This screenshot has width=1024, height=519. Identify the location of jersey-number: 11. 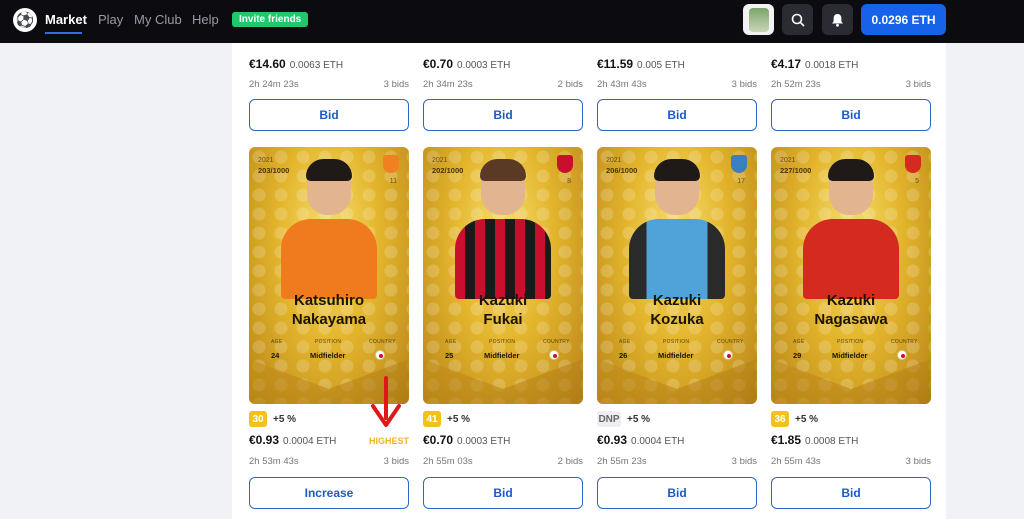
(393, 181).